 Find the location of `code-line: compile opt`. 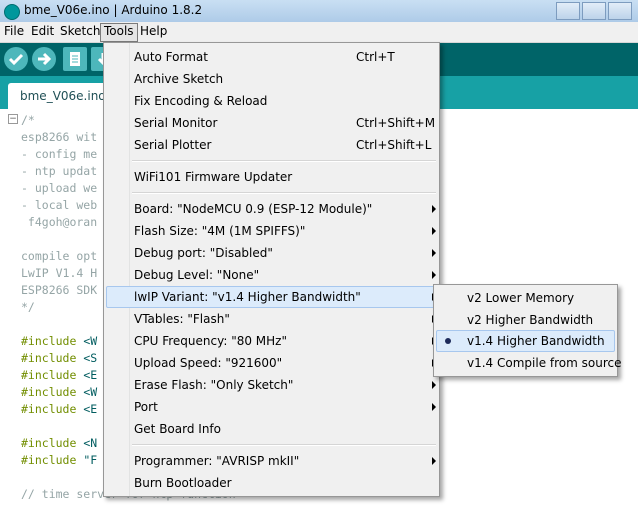

code-line: compile opt is located at coordinates (59, 256).